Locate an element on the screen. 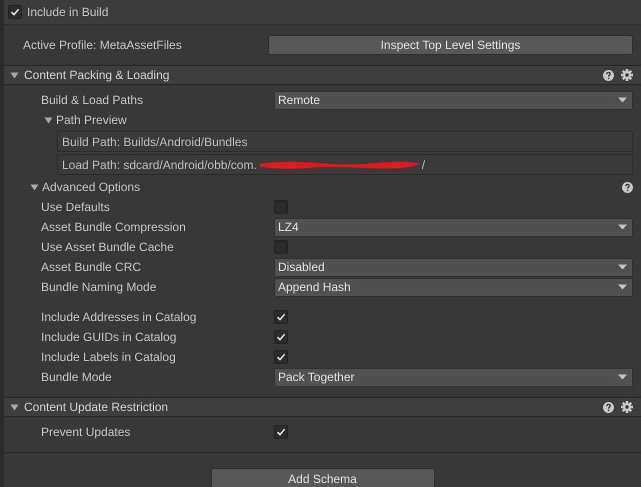 Image resolution: width=641 pixels, height=487 pixels. field-label: Include Labels in Catalog is located at coordinates (108, 357).